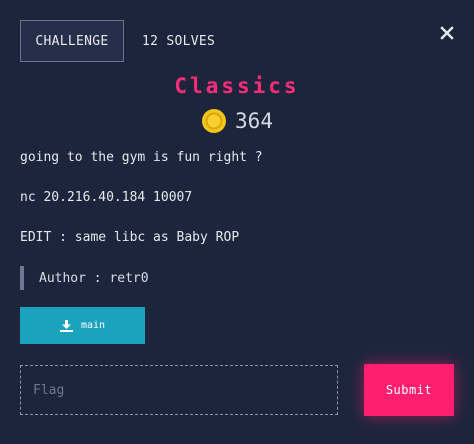 The image size is (474, 444). I want to click on tab-solves: 12 SOLVES, so click(178, 41).